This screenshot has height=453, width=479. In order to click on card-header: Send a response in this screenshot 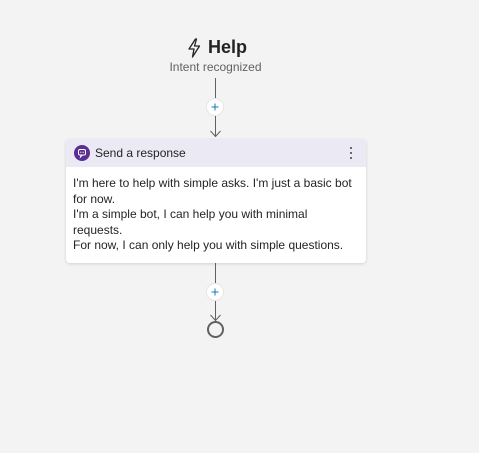, I will do `click(216, 153)`.